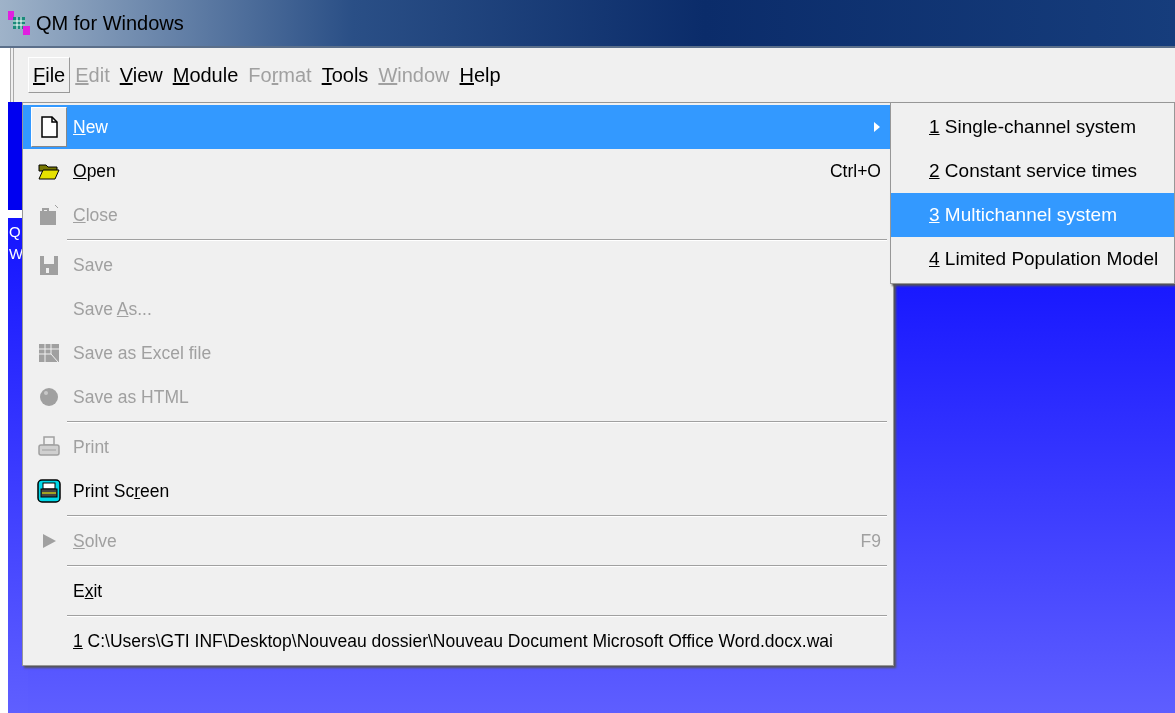 Image resolution: width=1175 pixels, height=713 pixels. I want to click on window-text: Q, so click(15, 231).